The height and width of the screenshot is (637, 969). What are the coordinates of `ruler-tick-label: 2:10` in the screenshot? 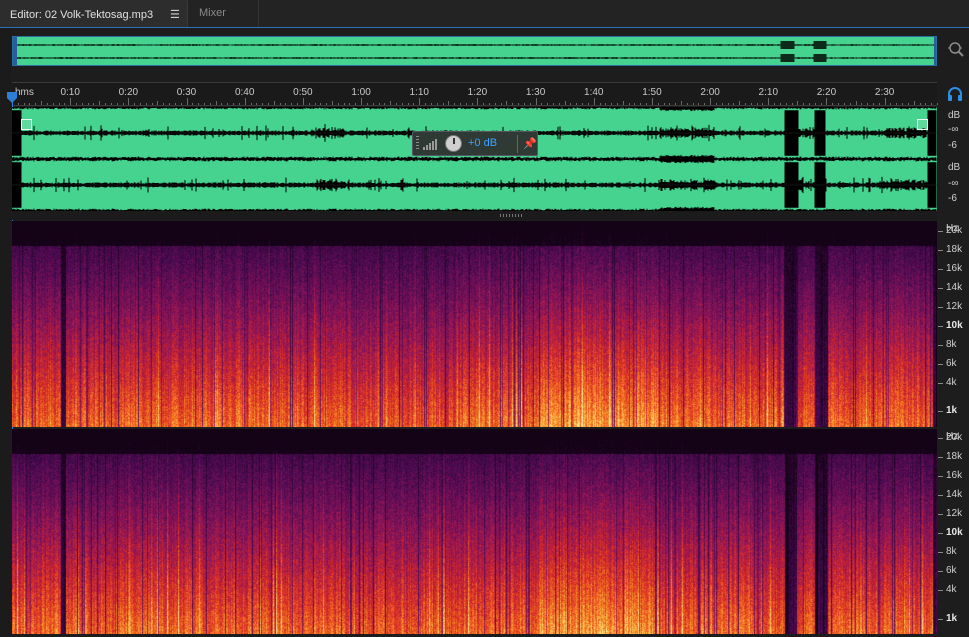 It's located at (768, 92).